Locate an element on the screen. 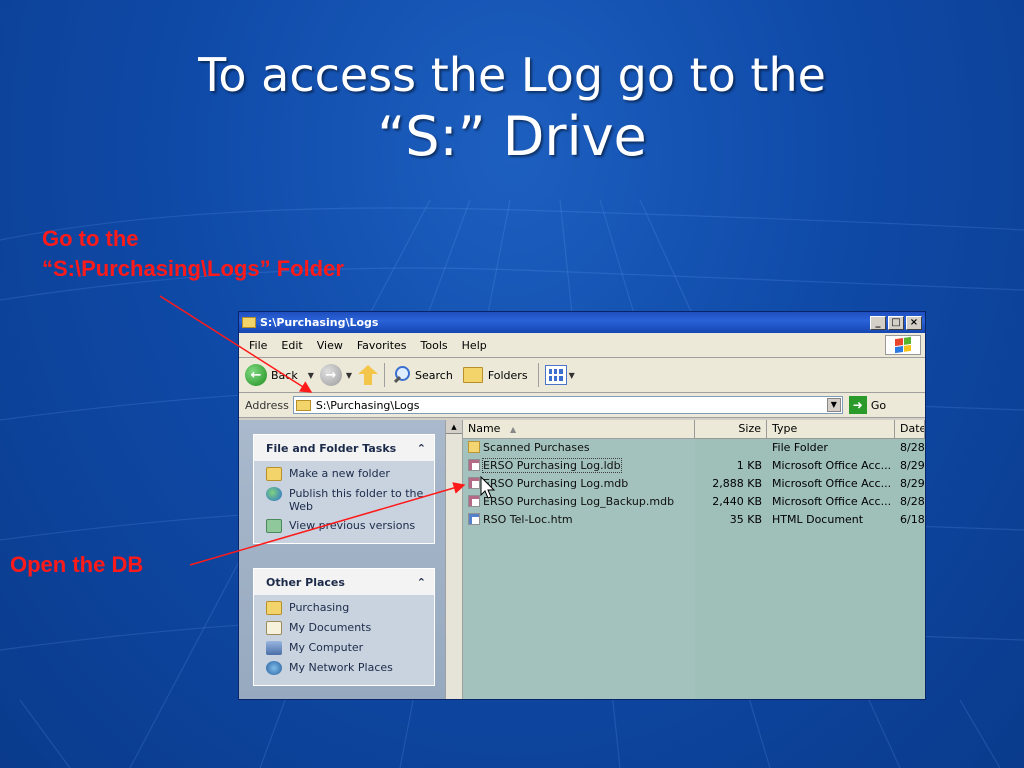 The image size is (1024, 768). address-dropdown-icon: ▼ is located at coordinates (833, 405).